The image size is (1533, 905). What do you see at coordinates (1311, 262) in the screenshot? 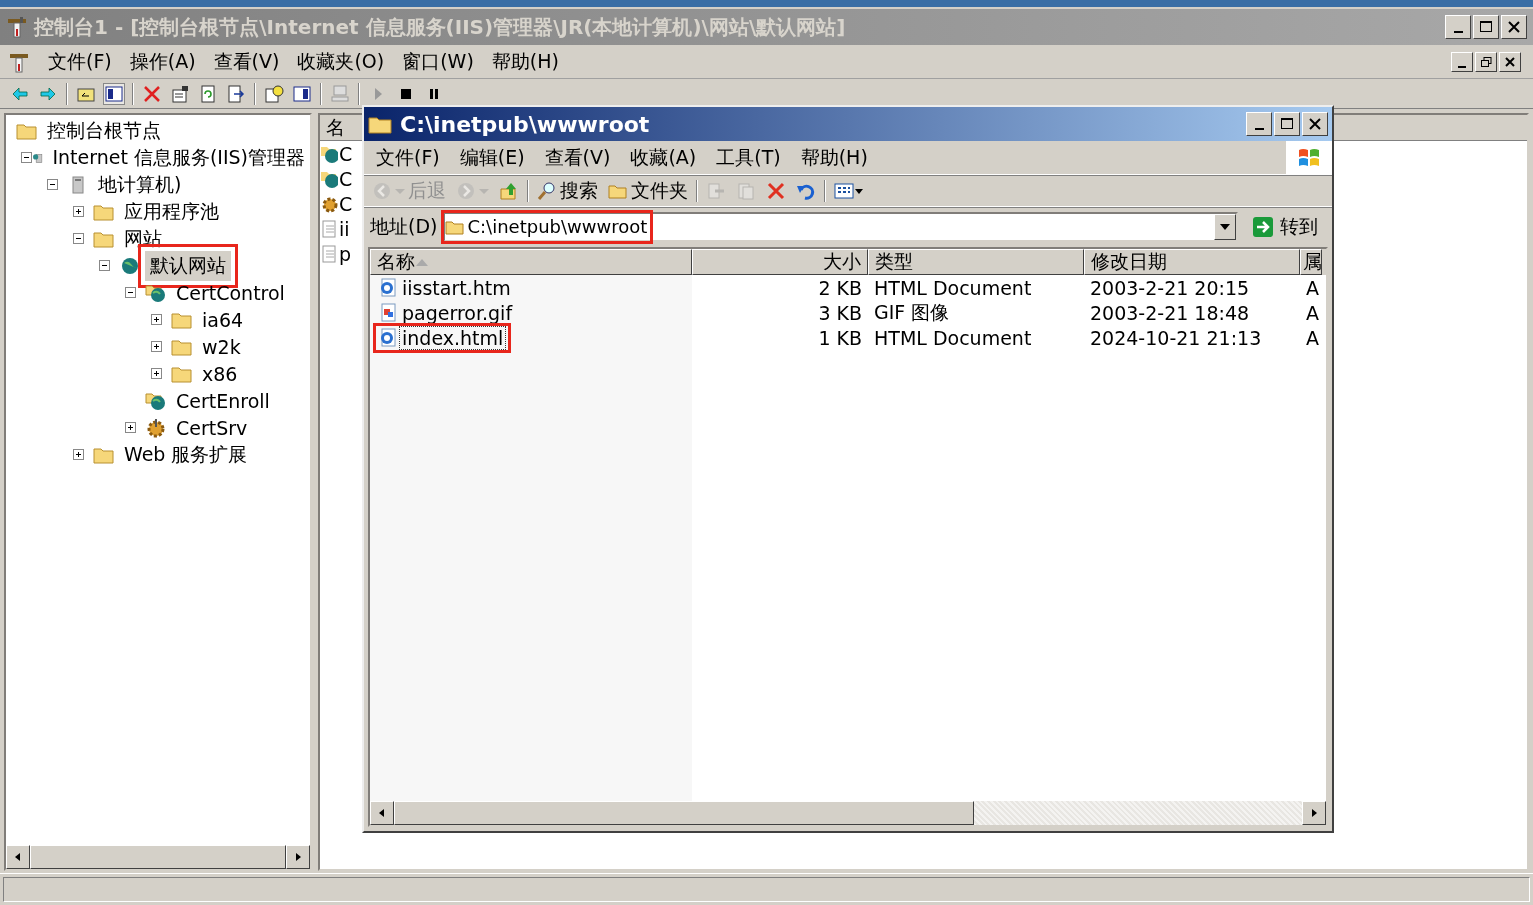
I see `column-header: 属` at bounding box center [1311, 262].